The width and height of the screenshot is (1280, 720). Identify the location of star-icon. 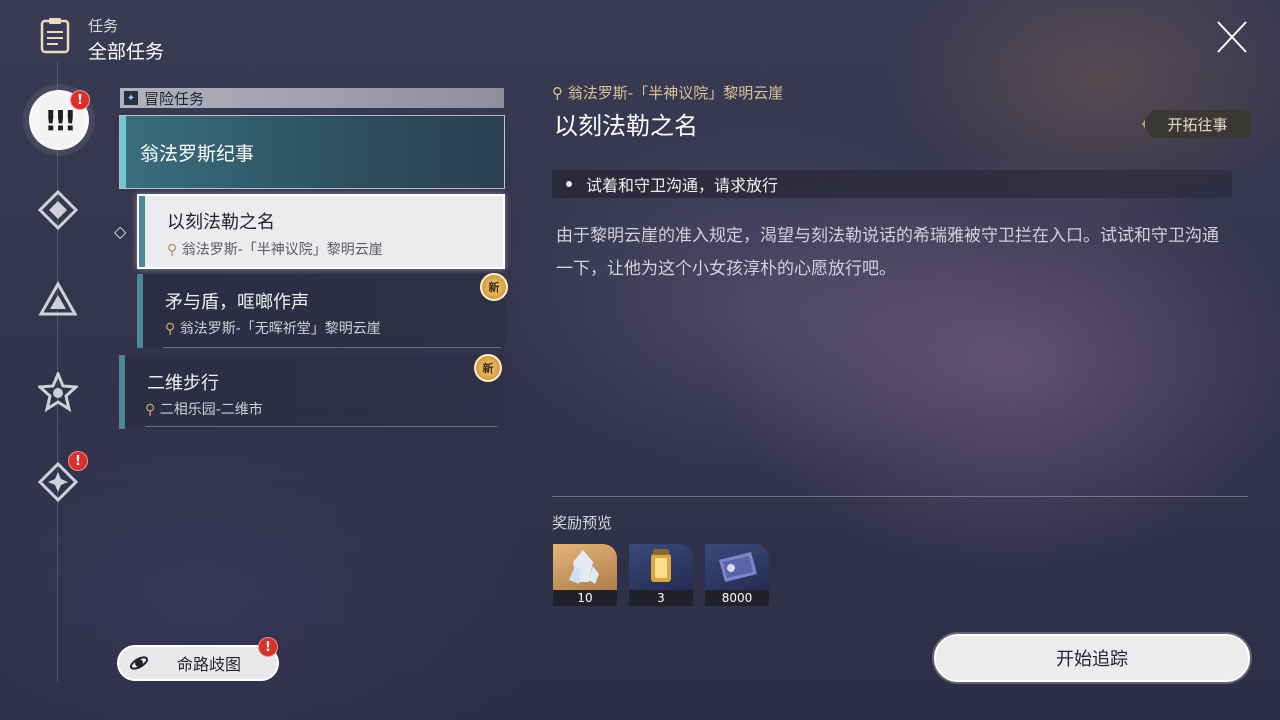
(58, 392).